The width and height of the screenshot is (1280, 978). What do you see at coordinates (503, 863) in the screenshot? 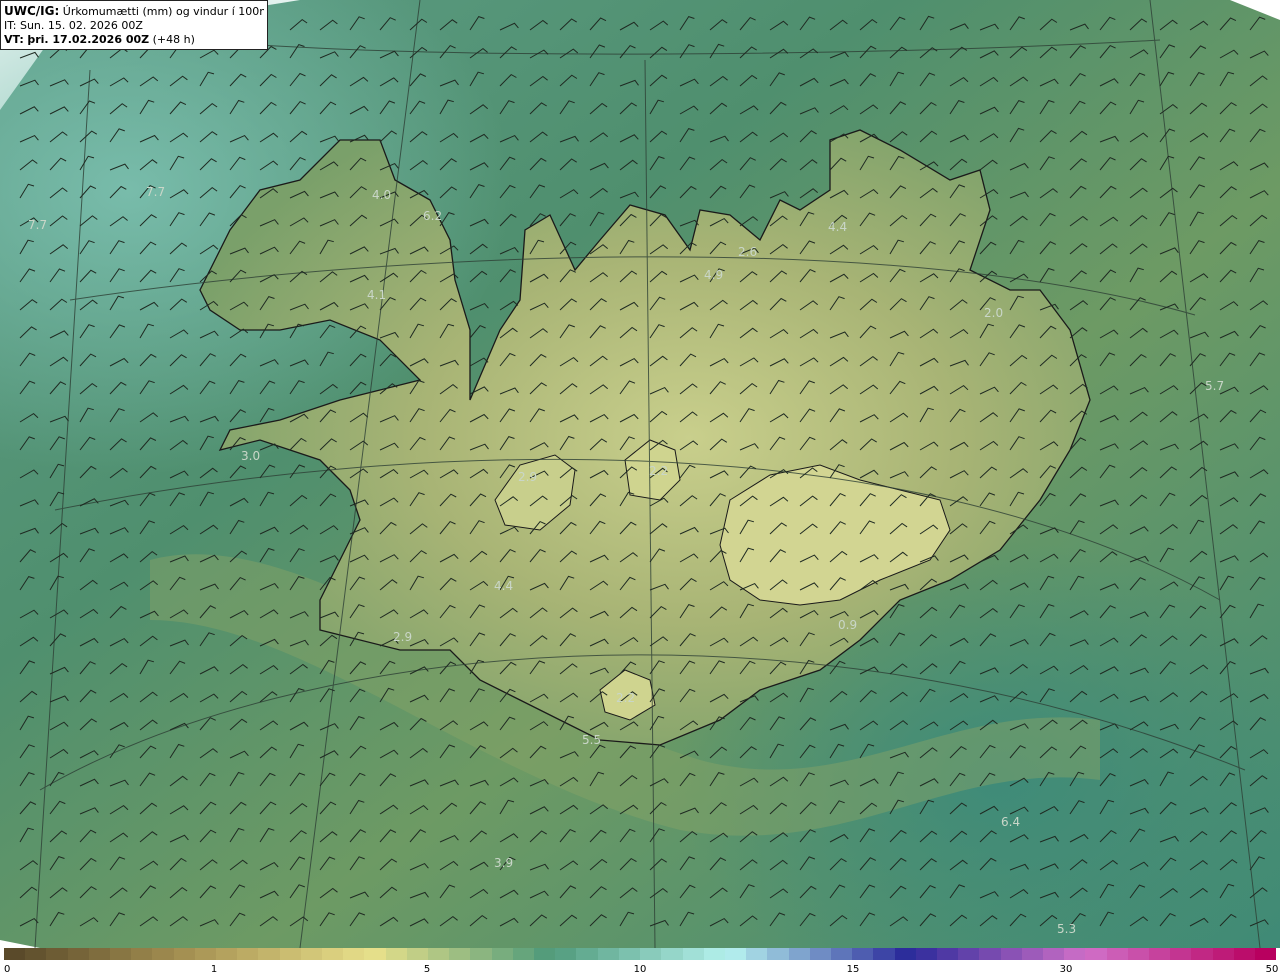
I see `value-label: 3.9` at bounding box center [503, 863].